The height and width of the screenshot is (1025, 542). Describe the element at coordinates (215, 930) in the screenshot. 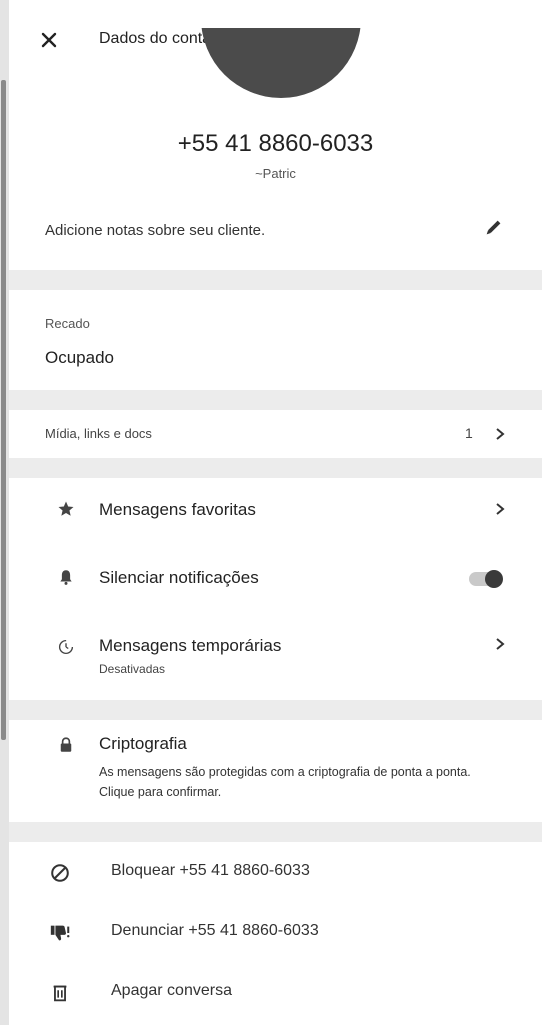

I see `report-label: Denunciar +55 41 8860-6033` at that location.